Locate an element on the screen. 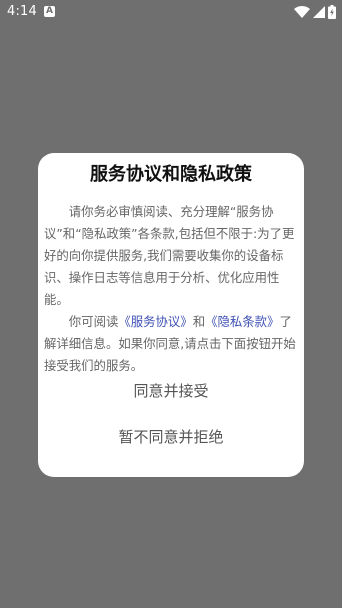  wifi-icon is located at coordinates (302, 12).